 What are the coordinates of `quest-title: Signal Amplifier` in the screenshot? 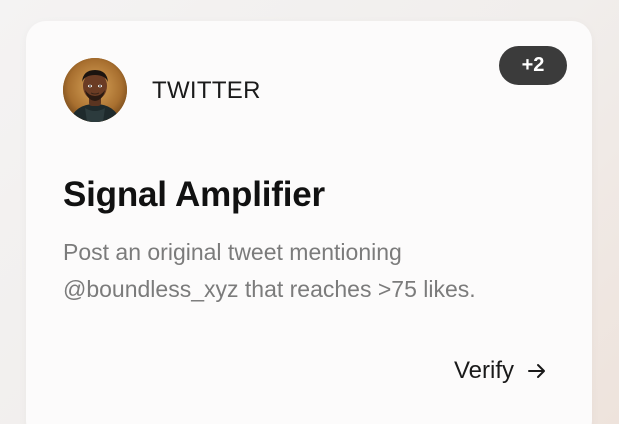 It's located at (194, 194).